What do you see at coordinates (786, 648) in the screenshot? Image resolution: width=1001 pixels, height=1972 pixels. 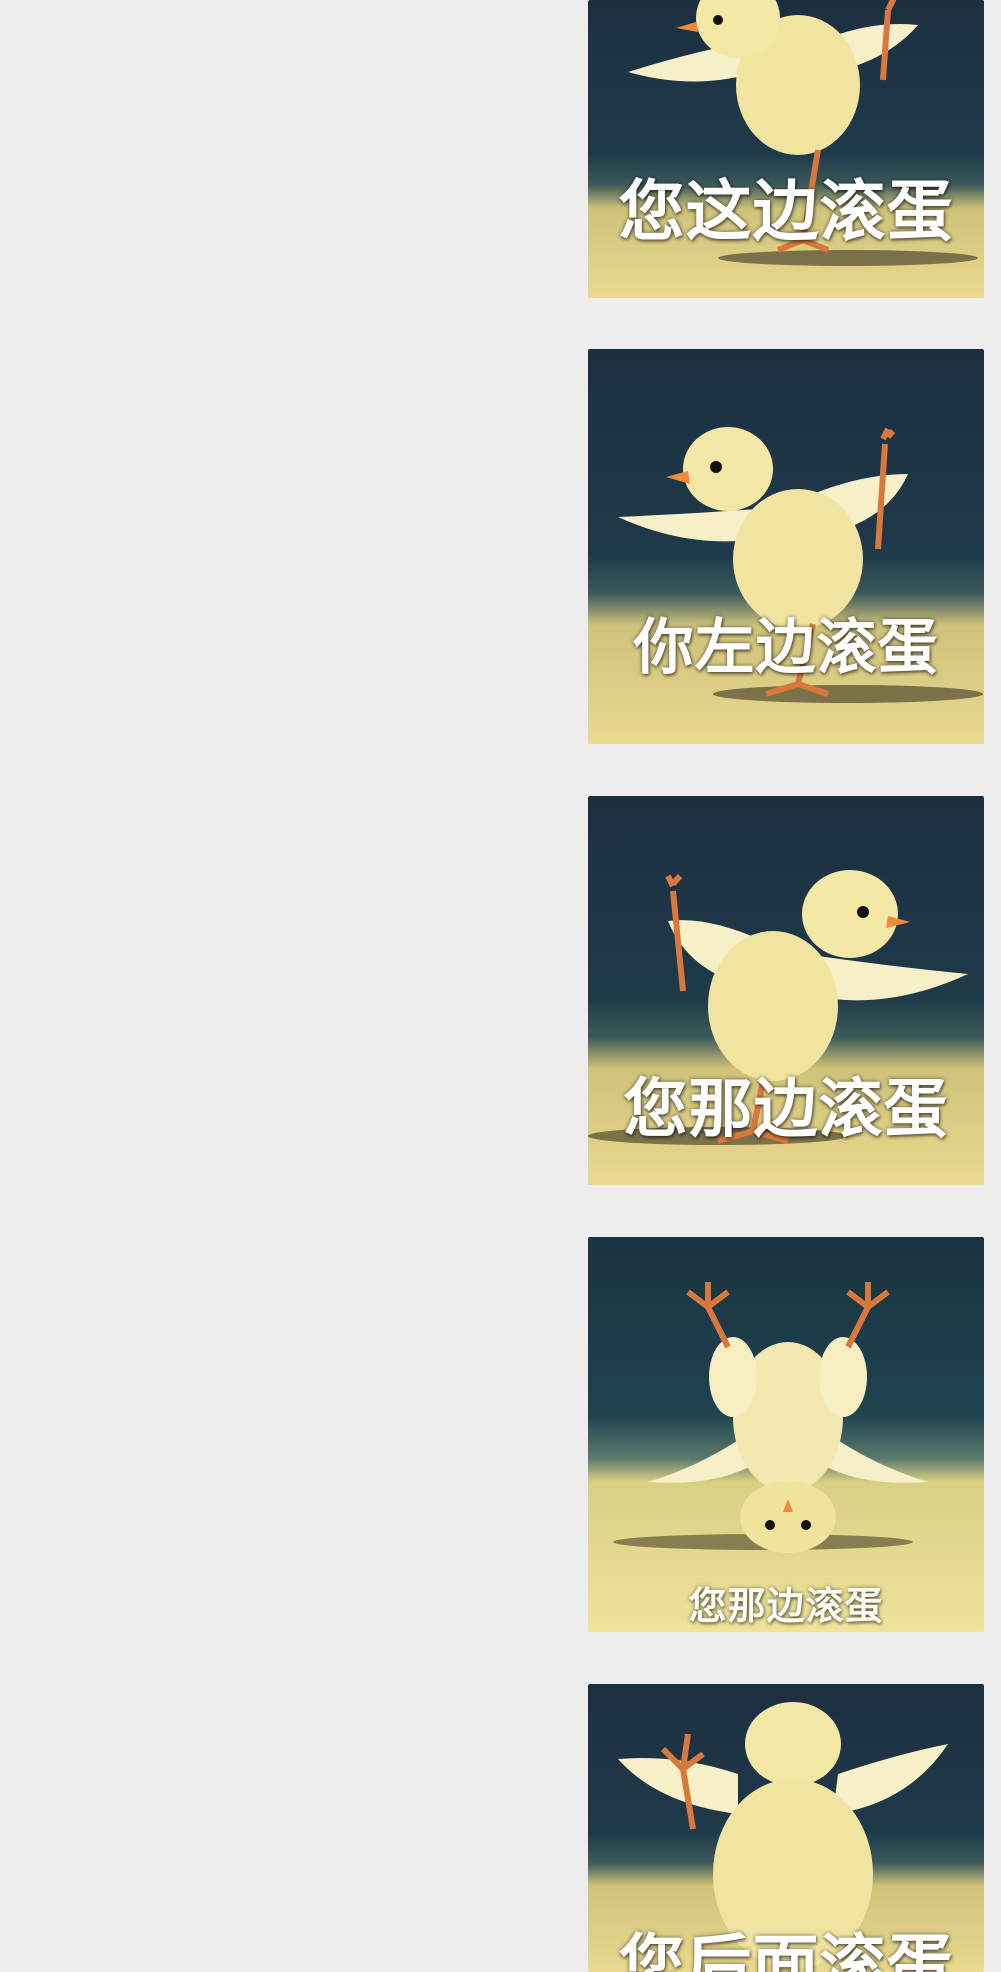 I see `sticker-caption: 你左边滚蛋` at bounding box center [786, 648].